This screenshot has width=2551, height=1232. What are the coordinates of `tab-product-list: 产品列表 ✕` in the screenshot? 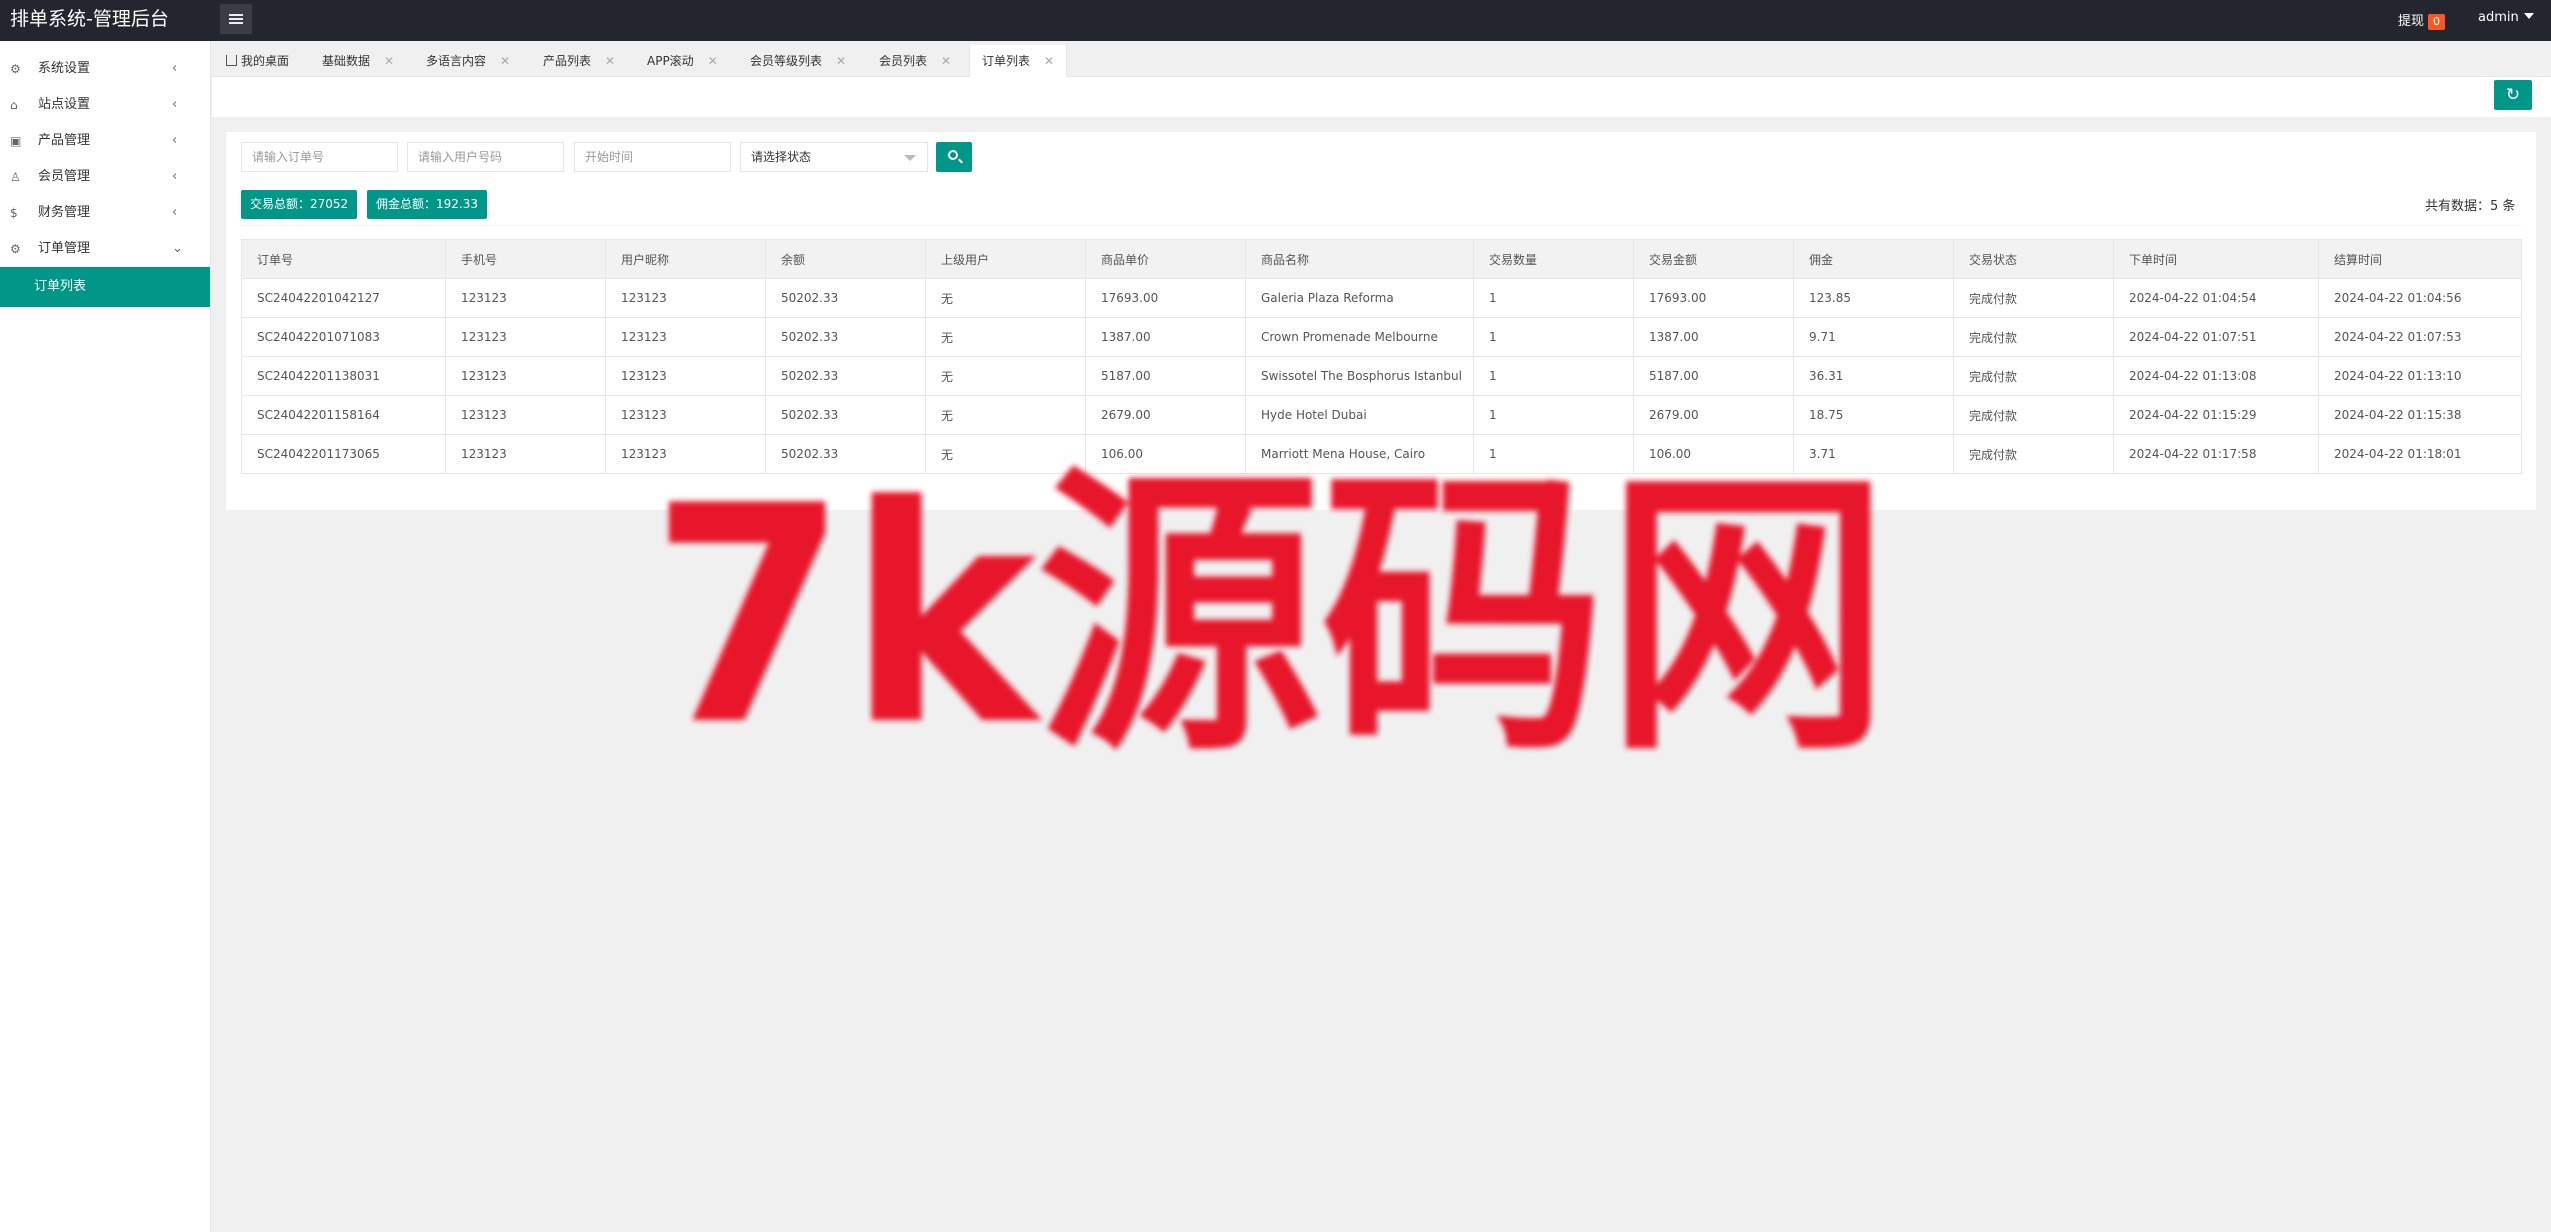 It's located at (579, 61).